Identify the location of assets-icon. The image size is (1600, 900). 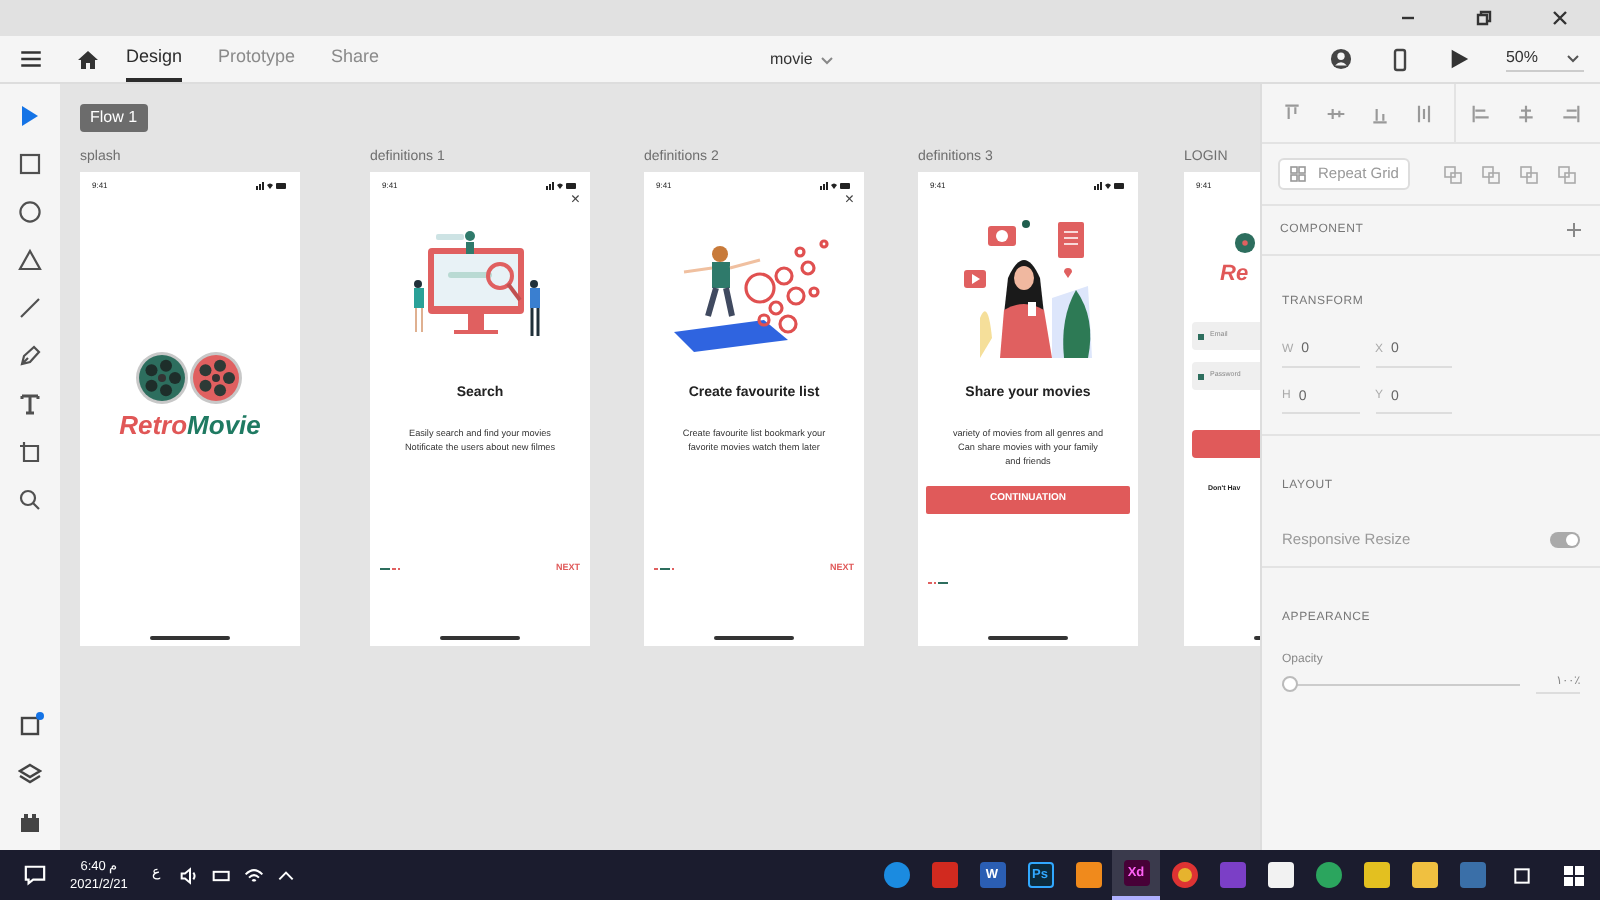
(30, 822).